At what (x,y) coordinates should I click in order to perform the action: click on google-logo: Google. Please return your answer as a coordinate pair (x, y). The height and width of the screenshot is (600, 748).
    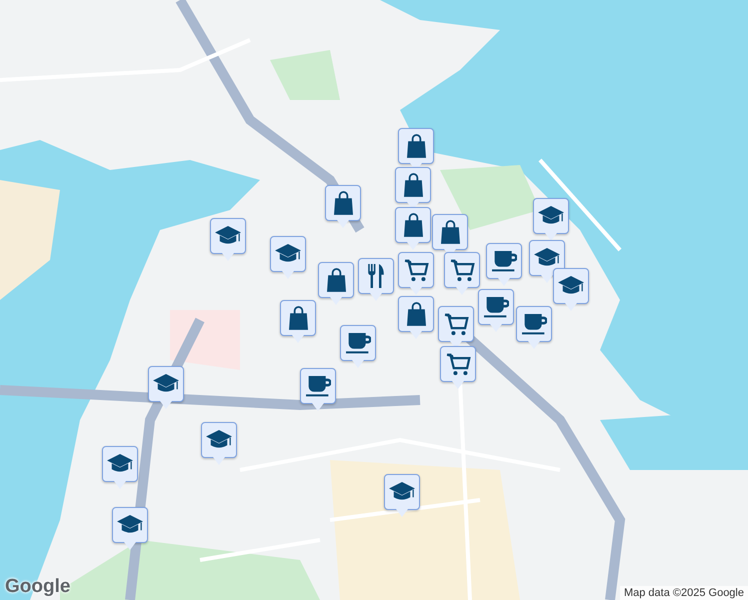
    Looking at the image, I should click on (37, 587).